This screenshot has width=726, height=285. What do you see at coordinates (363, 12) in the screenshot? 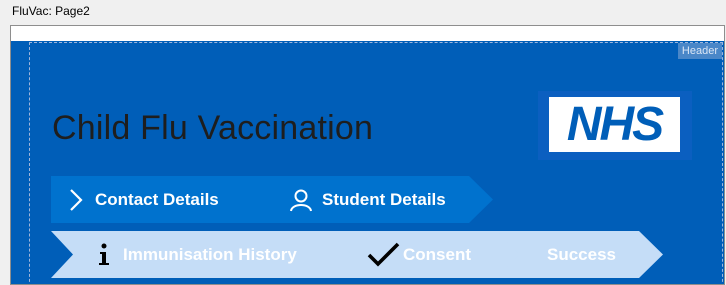
I see `window-titlebar: FluVac: Page2` at bounding box center [363, 12].